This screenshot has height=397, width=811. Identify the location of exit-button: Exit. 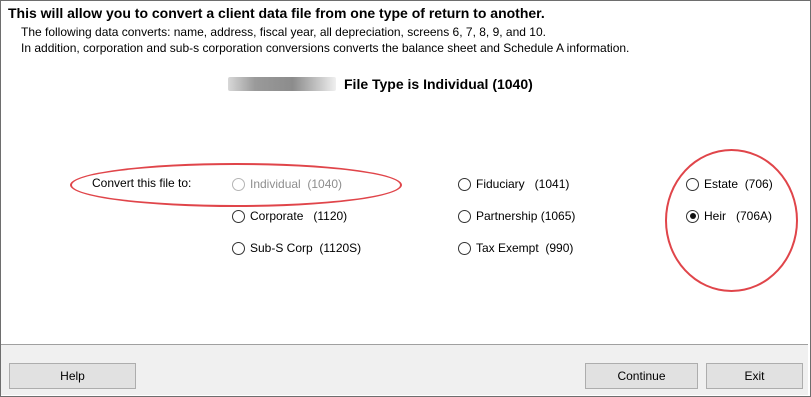
(754, 376).